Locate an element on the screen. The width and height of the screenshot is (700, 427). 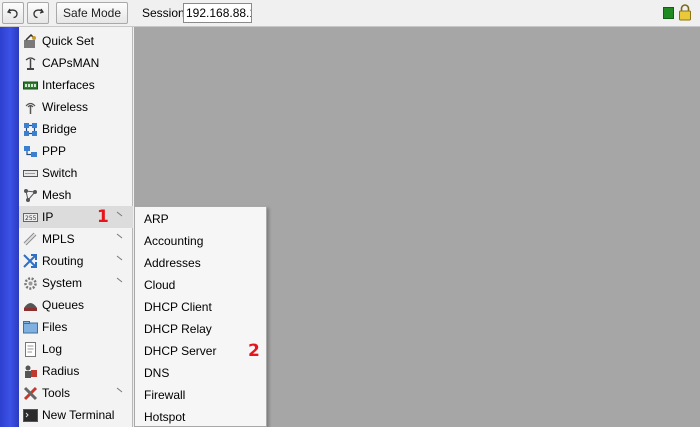
files-folder-icon is located at coordinates (30, 327).